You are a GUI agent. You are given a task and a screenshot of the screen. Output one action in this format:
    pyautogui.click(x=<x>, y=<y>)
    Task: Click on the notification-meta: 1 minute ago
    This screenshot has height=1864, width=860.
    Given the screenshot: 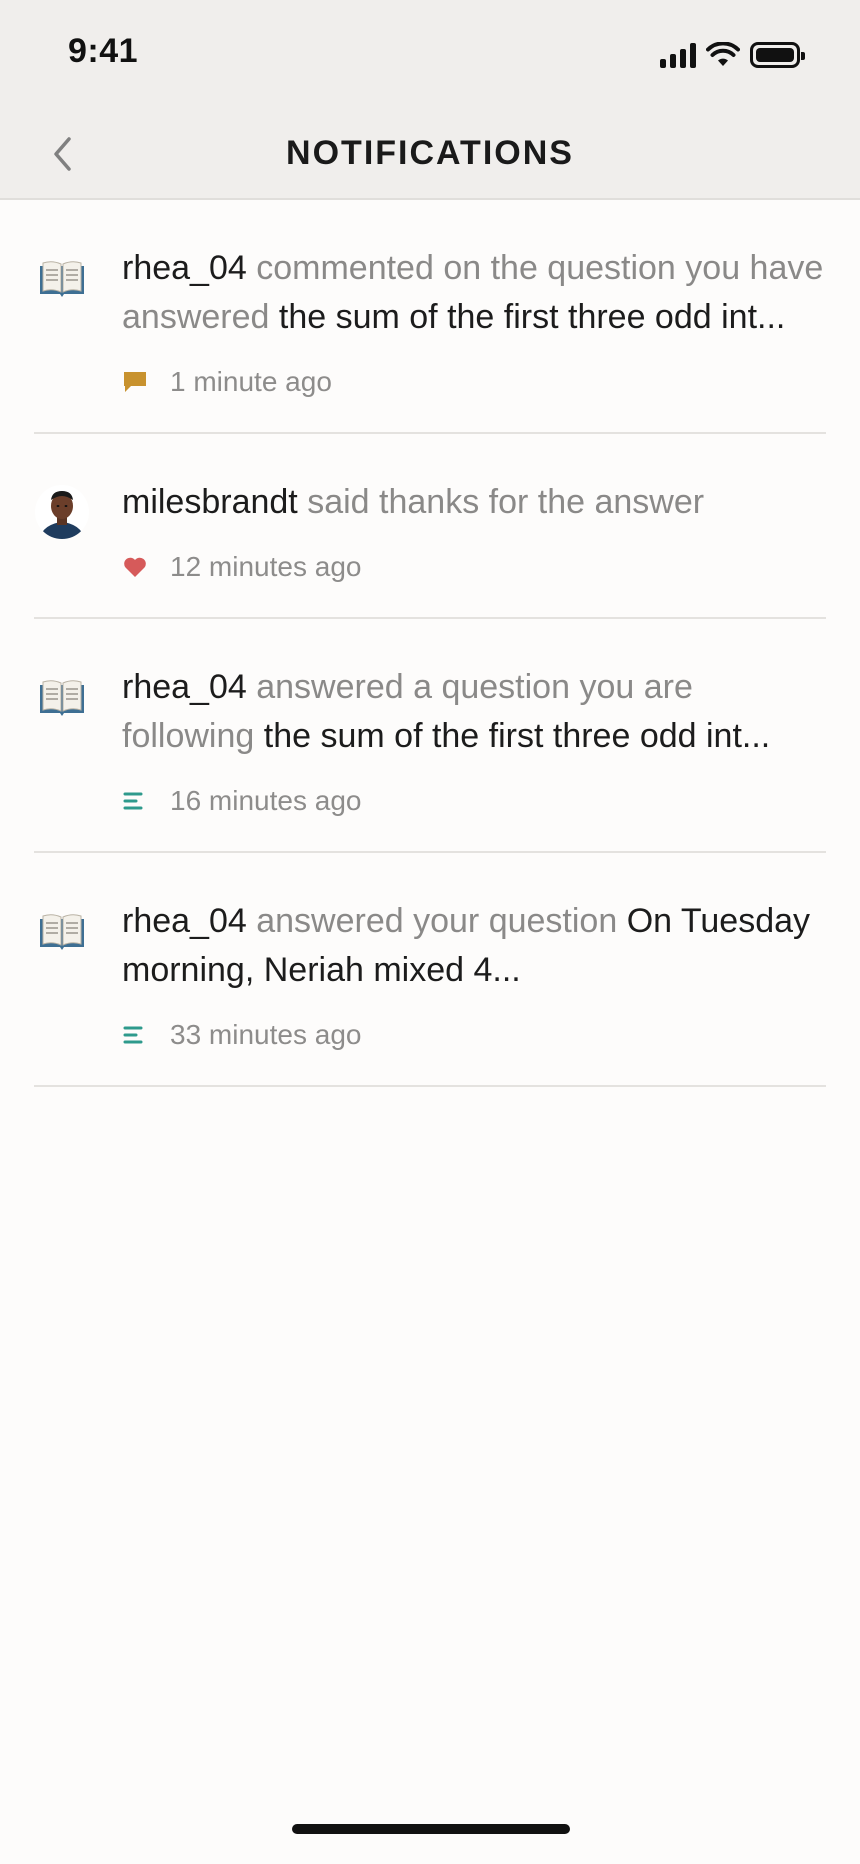 What is the action you would take?
    pyautogui.click(x=474, y=382)
    